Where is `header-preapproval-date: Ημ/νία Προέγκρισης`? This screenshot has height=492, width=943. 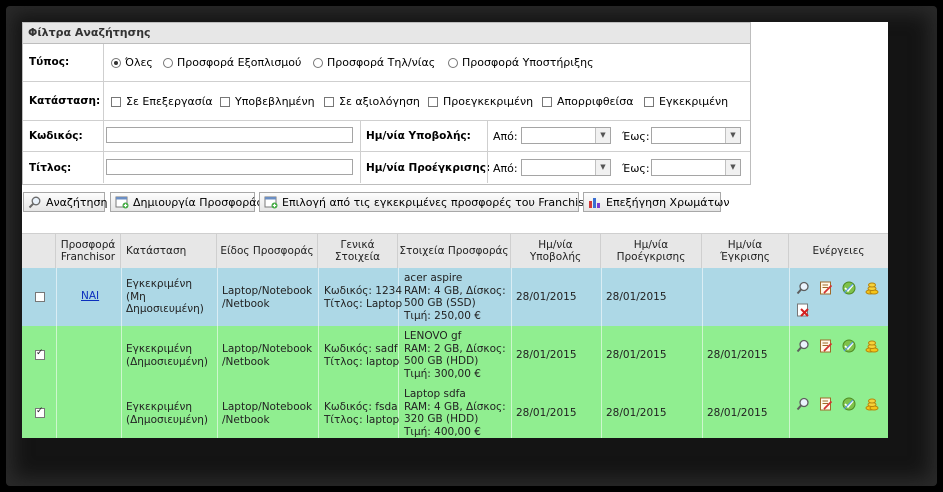
header-preapproval-date: Ημ/νία Προέγκρισης is located at coordinates (651, 251).